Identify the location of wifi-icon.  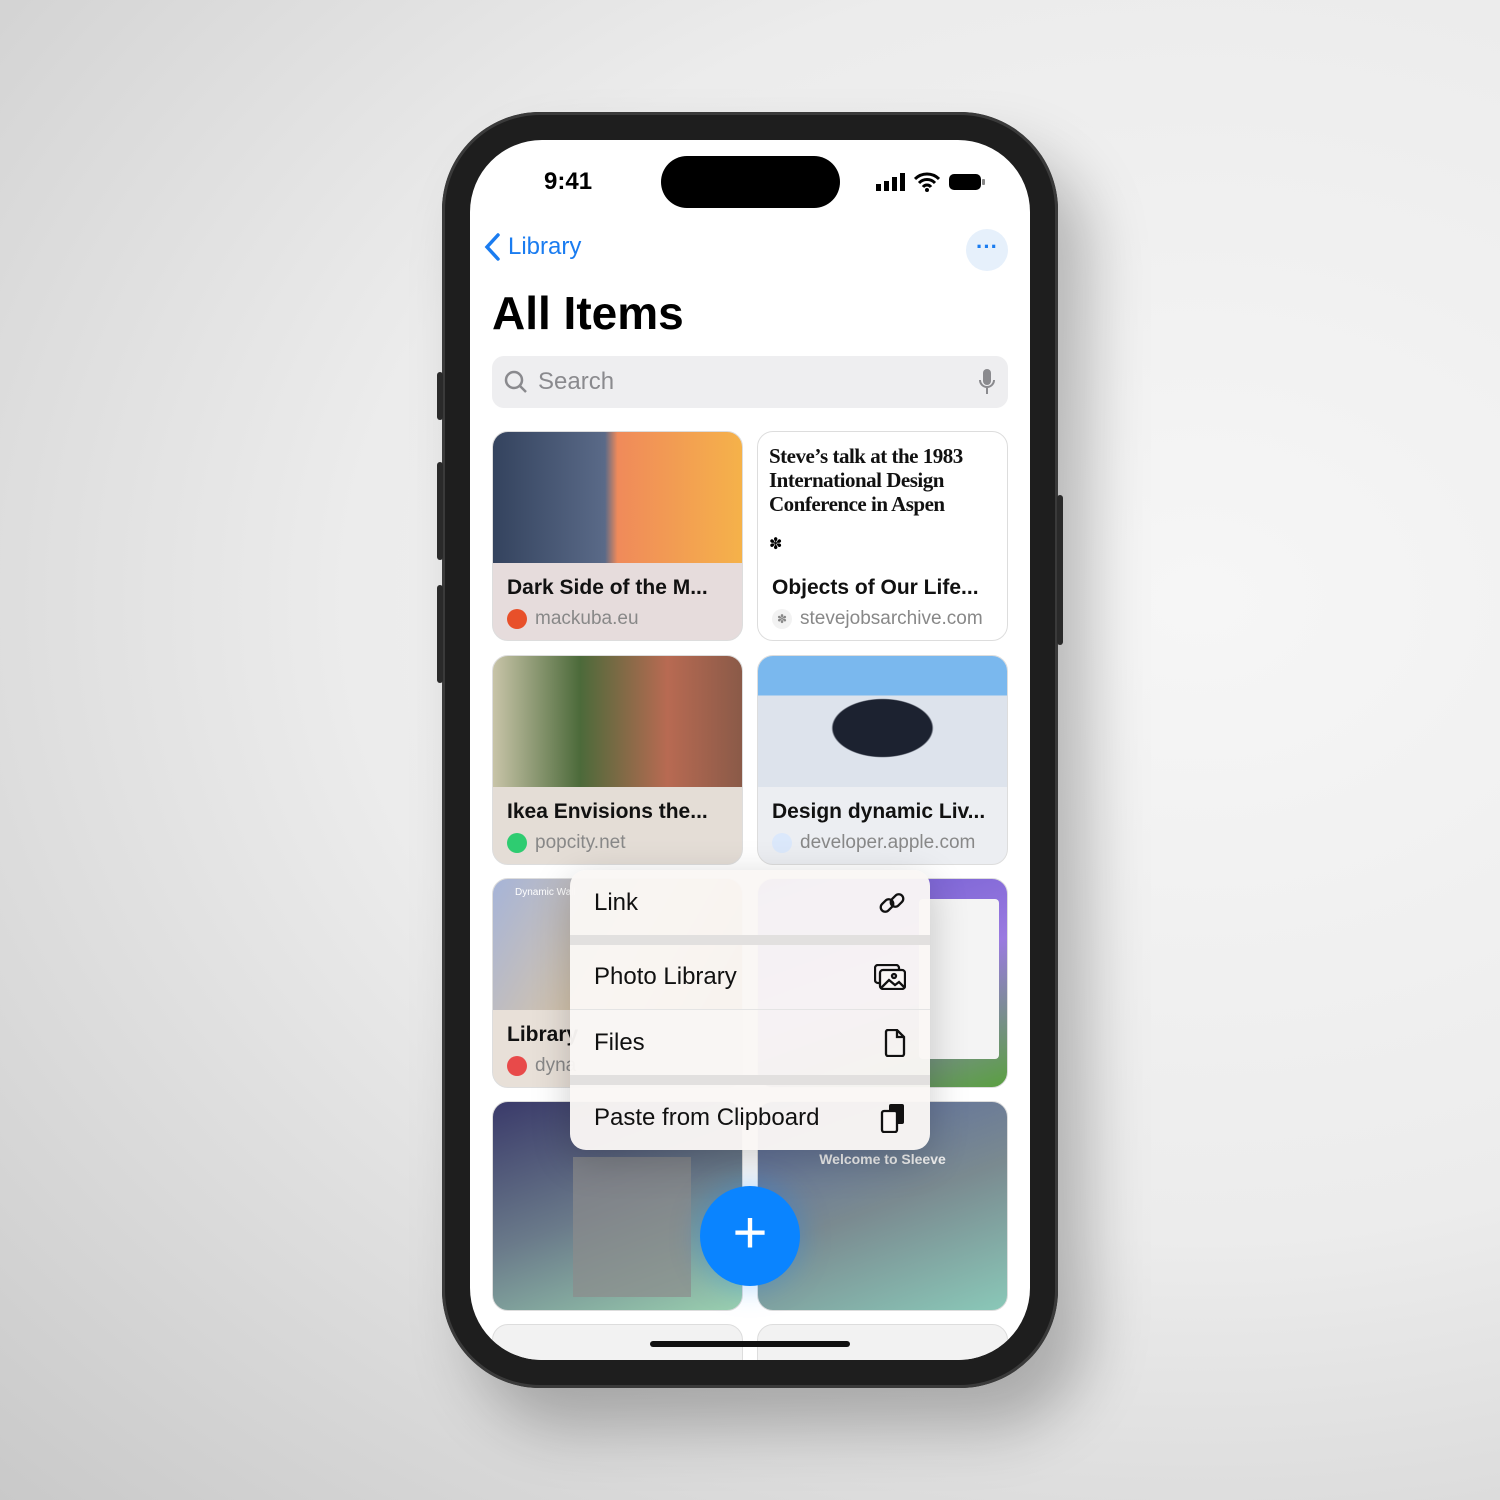
(927, 182).